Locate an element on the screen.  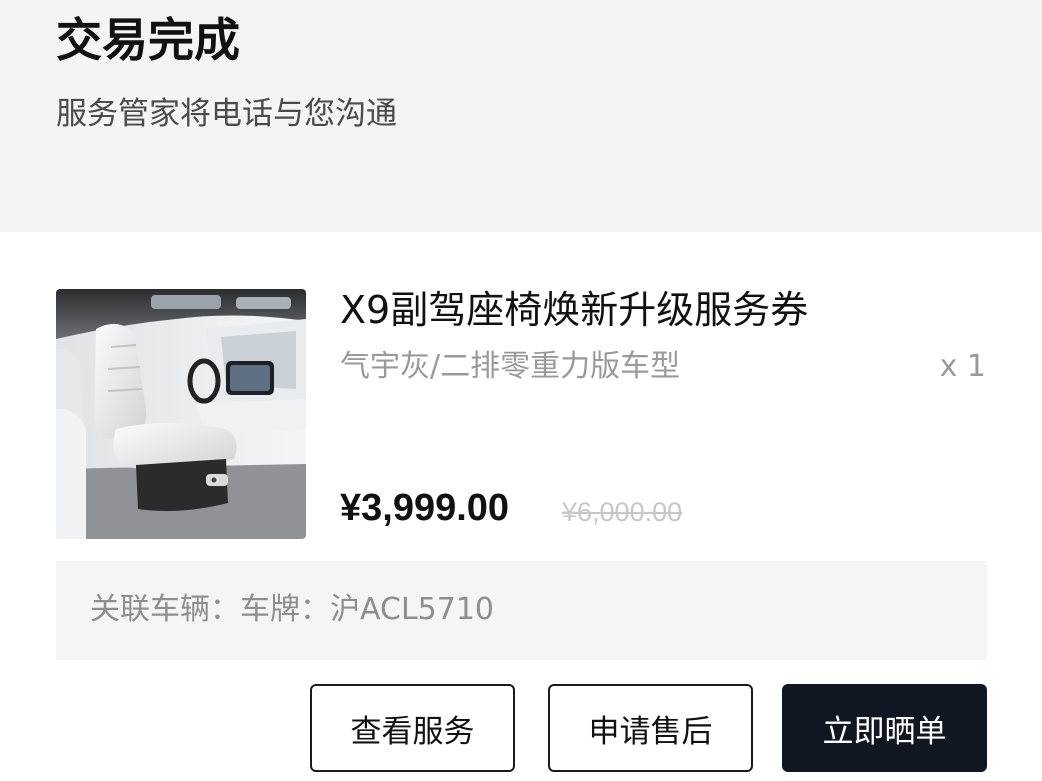
status-title: 交易完成 is located at coordinates (148, 40).